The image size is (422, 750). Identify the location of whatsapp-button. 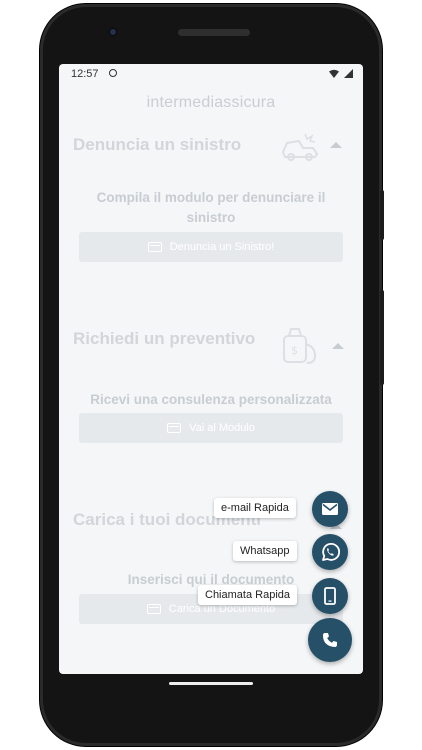
(330, 552).